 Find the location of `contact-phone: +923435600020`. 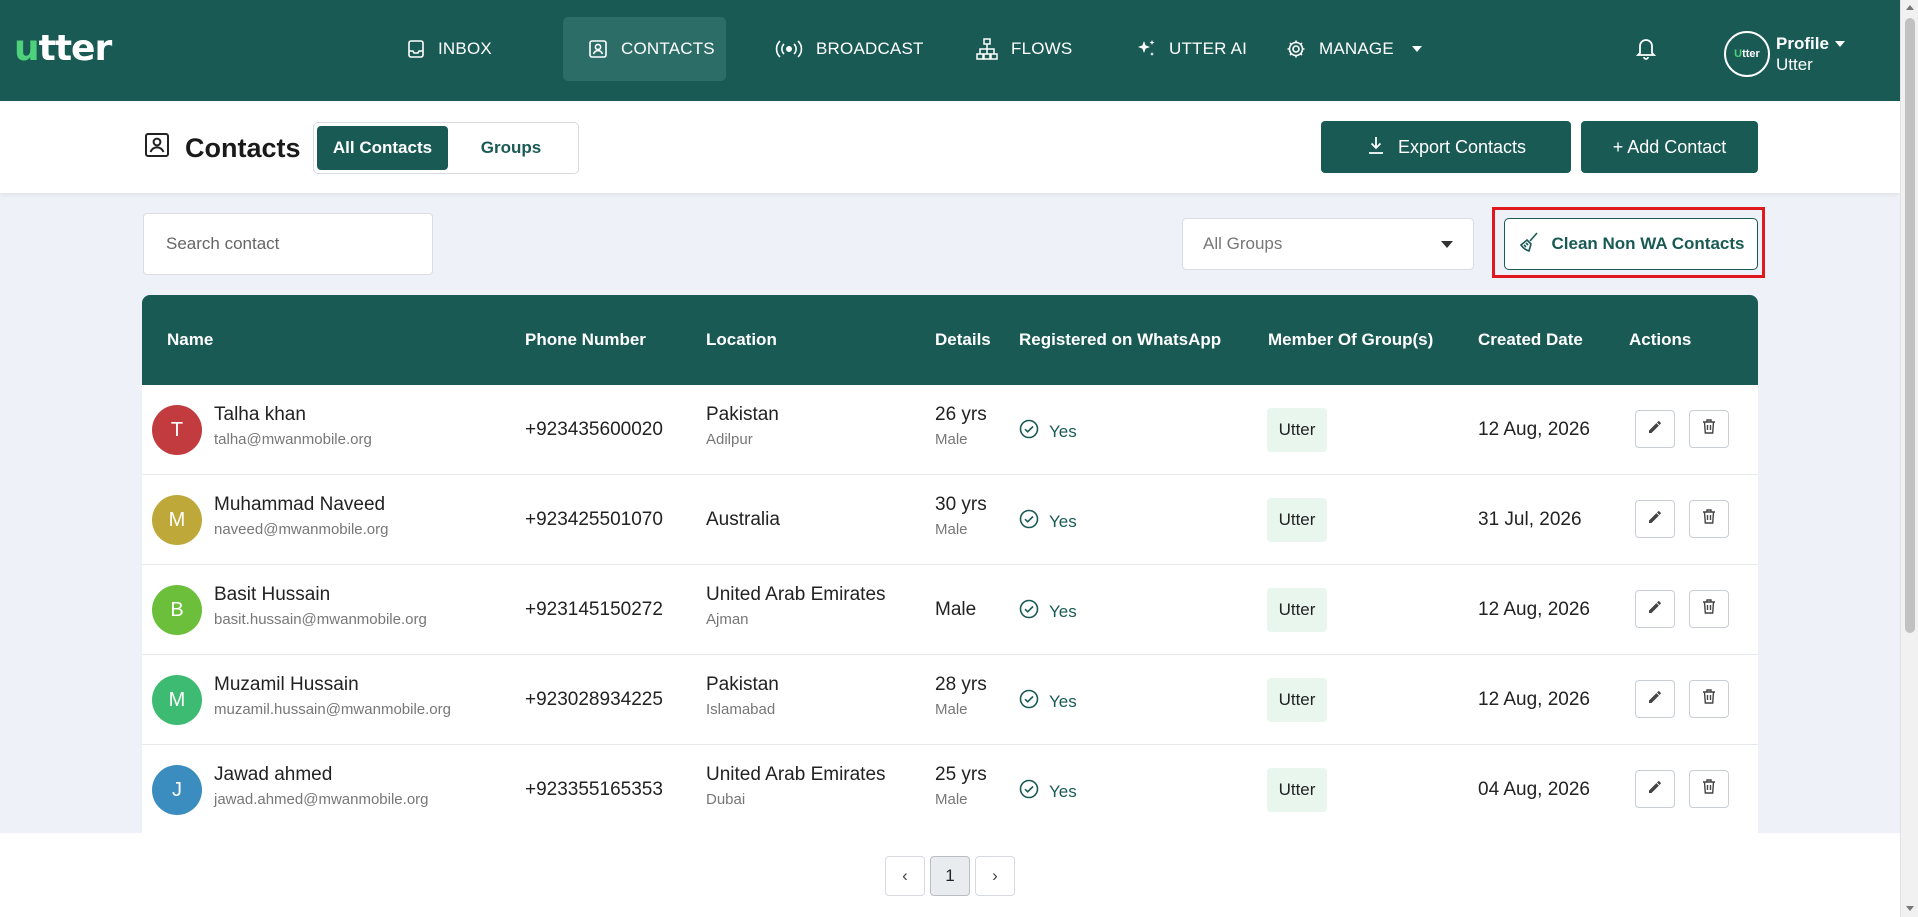

contact-phone: +923435600020 is located at coordinates (594, 429).